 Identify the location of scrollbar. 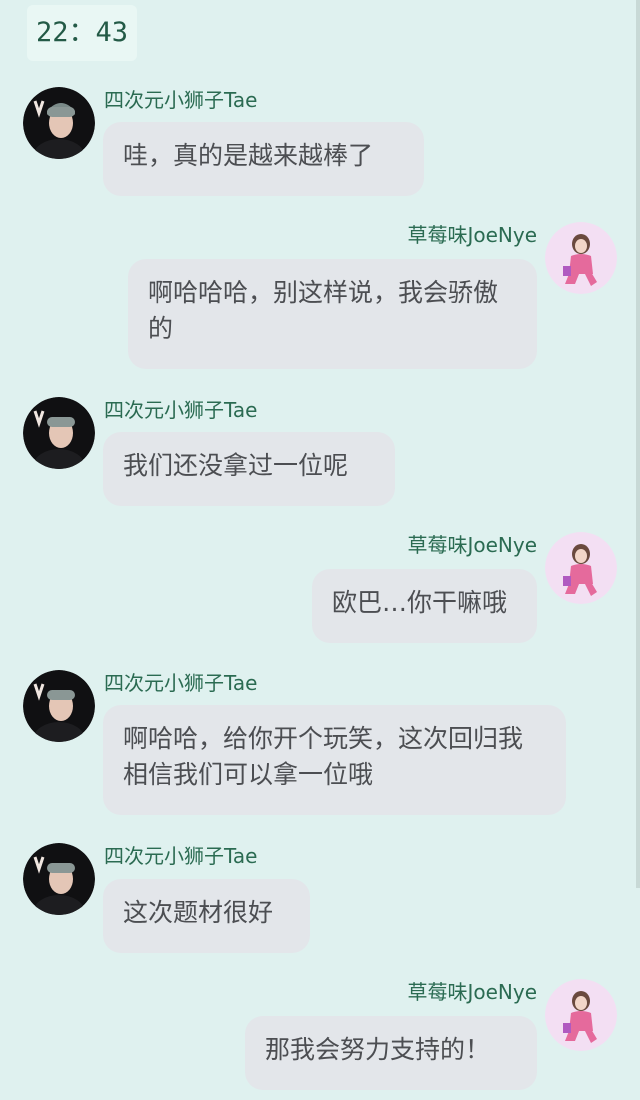
(638, 444).